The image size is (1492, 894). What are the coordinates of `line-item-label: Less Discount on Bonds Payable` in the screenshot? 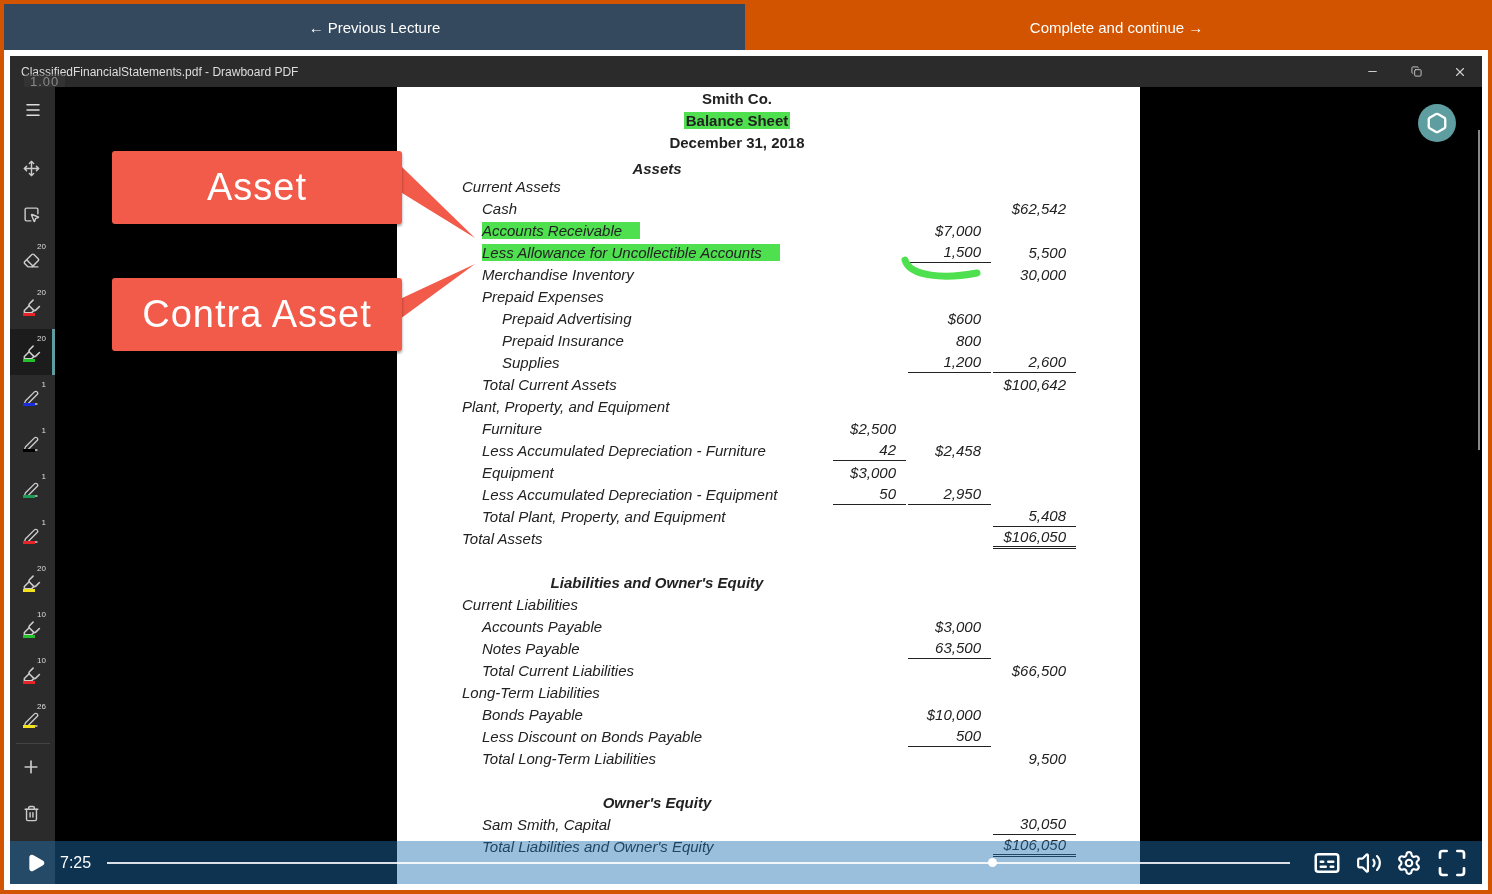 It's located at (592, 736).